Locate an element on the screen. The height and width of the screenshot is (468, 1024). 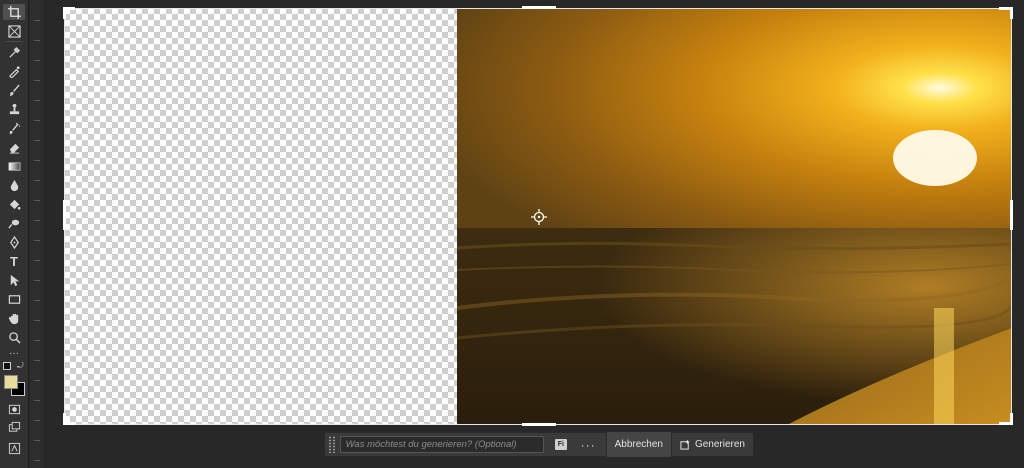
swap-colors-icon: ⤾ is located at coordinates (20, 366).